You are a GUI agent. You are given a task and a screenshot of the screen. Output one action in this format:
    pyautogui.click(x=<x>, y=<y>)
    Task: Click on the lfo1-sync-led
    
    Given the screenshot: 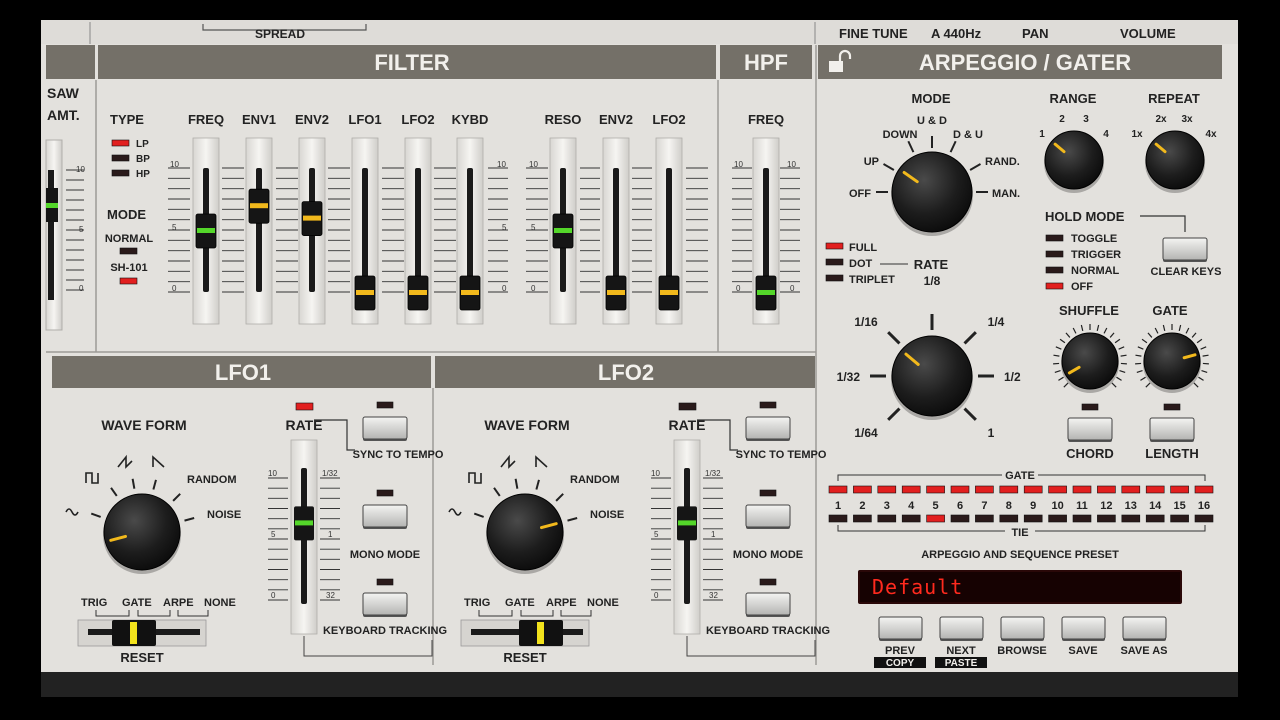 What is the action you would take?
    pyautogui.click(x=385, y=405)
    